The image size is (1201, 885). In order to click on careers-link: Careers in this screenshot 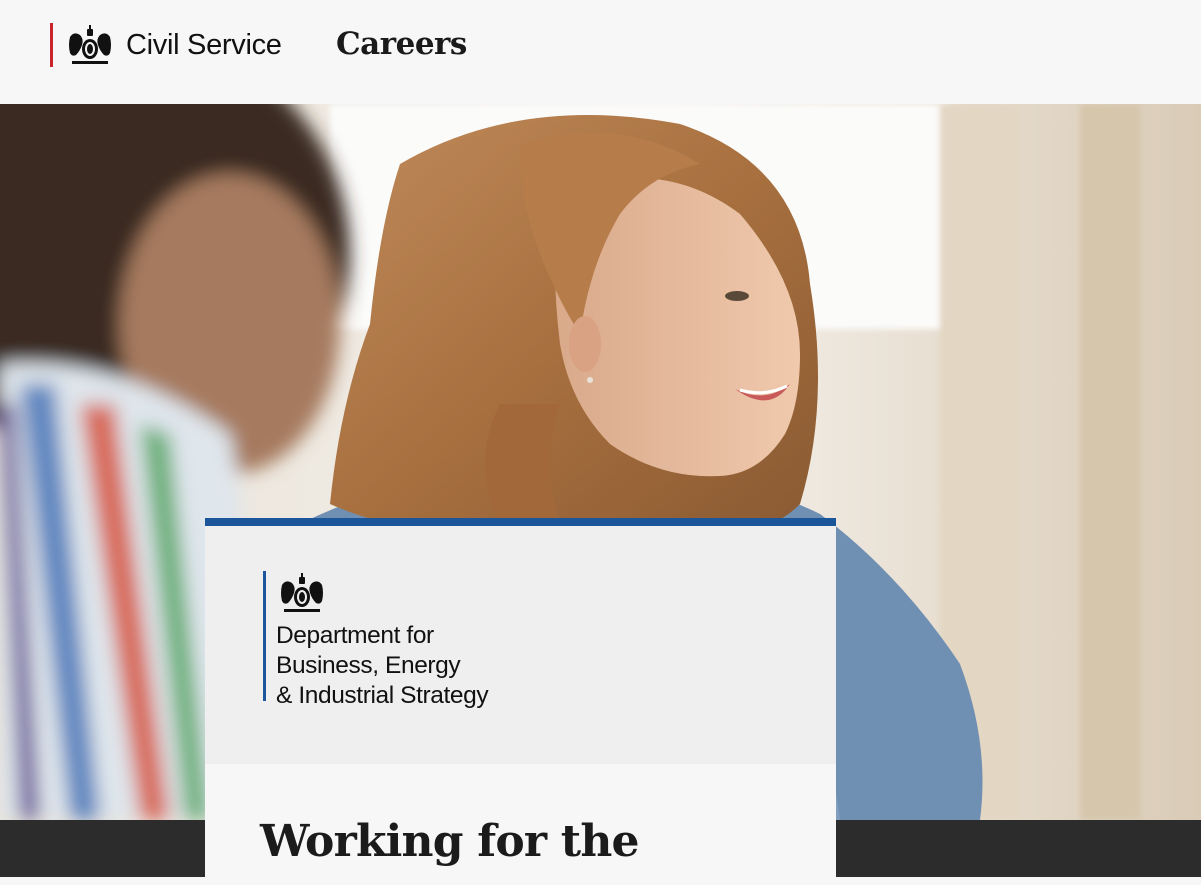, I will do `click(401, 44)`.